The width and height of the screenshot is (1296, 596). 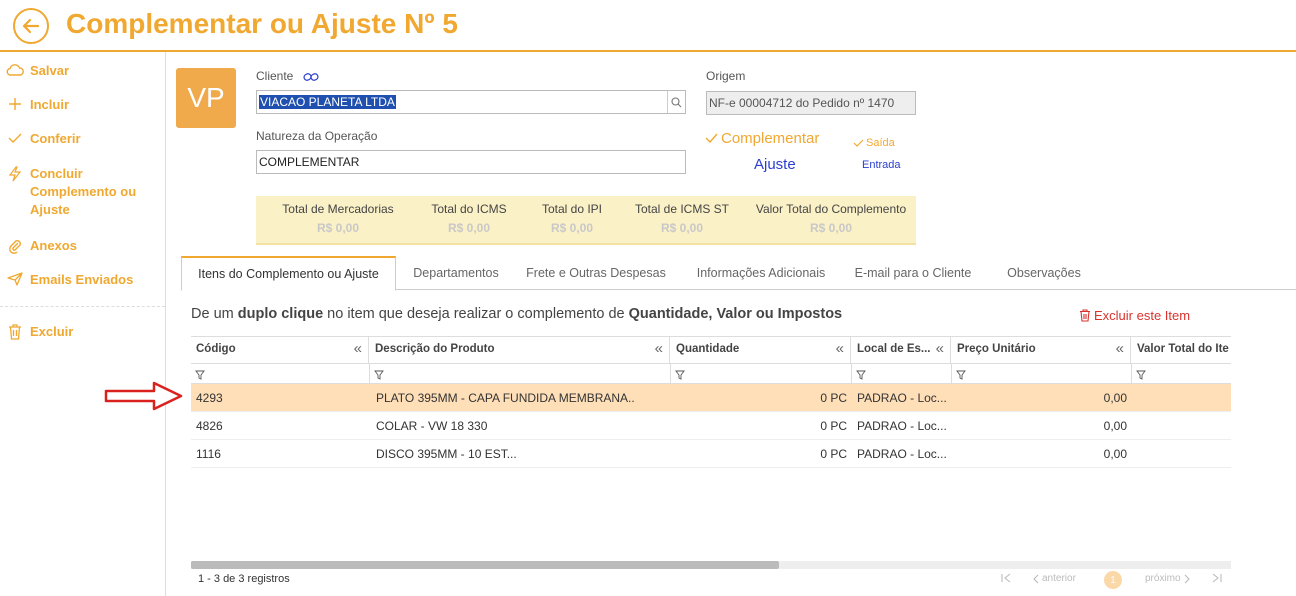 I want to click on sidebar-item-emails: Emails Enviados, so click(x=75, y=280).